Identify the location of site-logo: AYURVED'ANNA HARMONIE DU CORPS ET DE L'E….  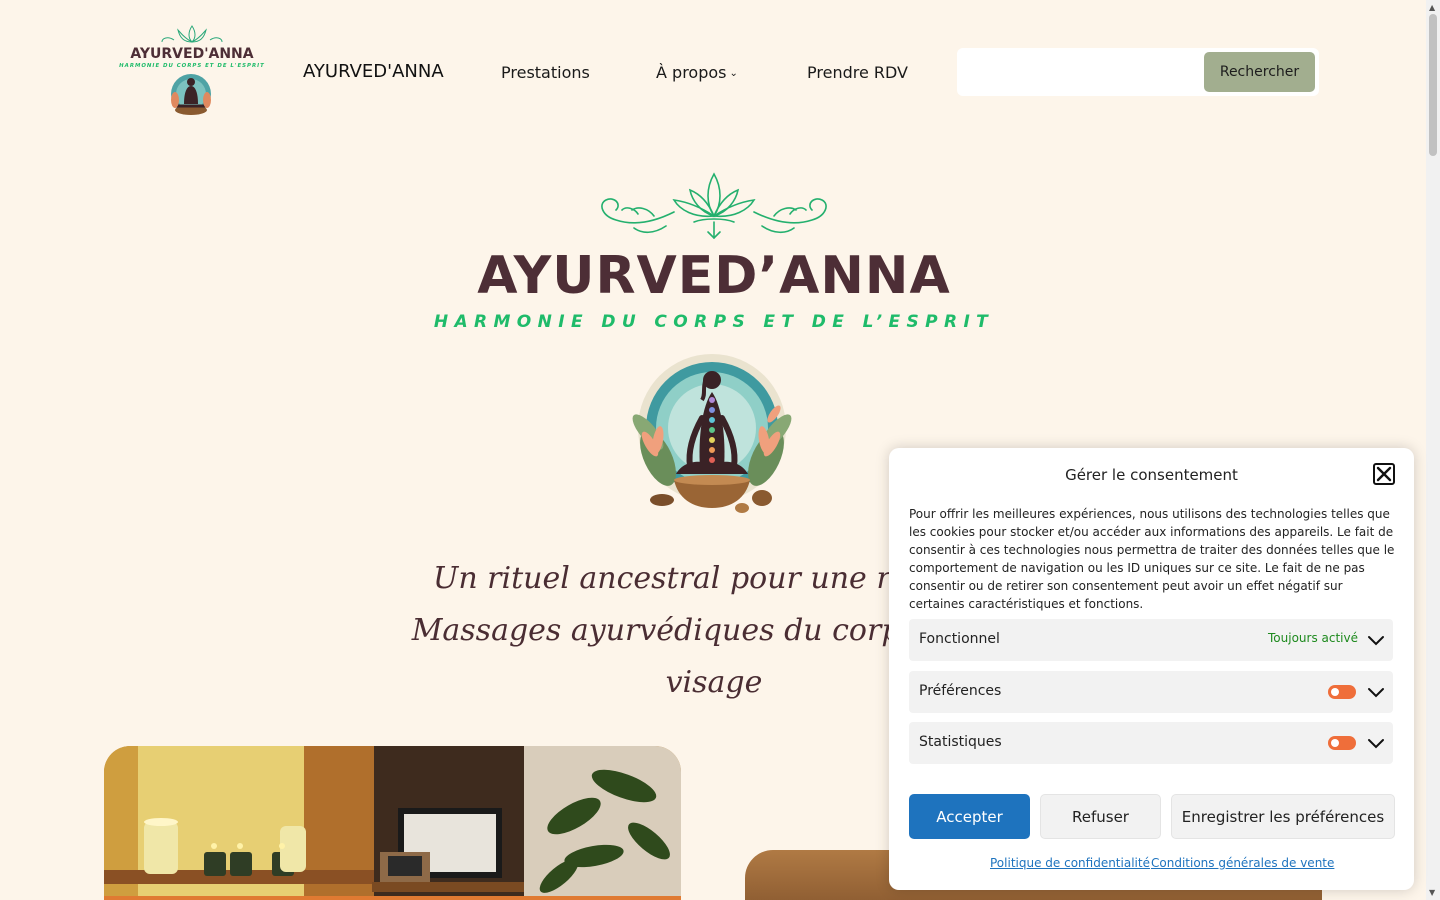
(192, 72).